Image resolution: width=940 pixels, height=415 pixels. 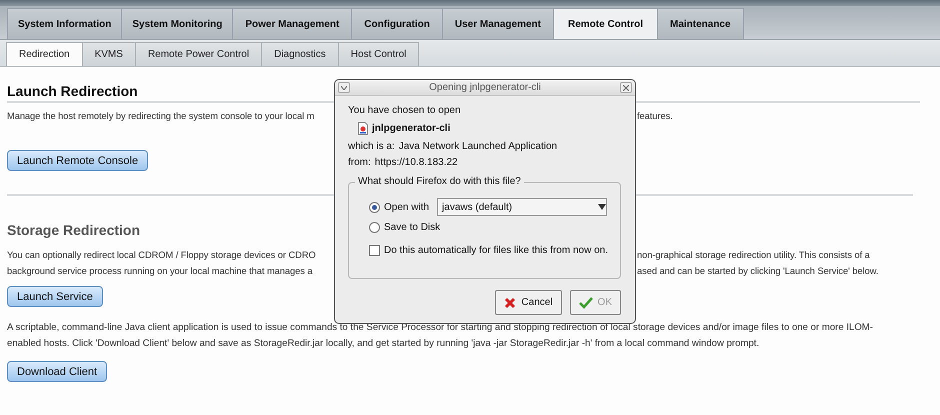 I want to click on close-button, so click(x=626, y=87).